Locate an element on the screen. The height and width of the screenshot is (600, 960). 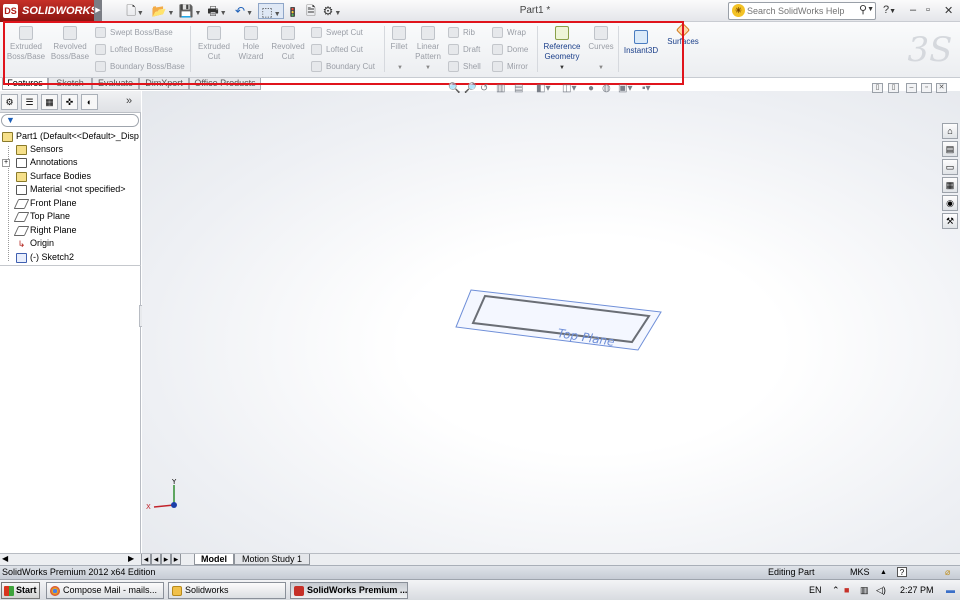
appearances-icon: ◉ is located at coordinates (950, 203).